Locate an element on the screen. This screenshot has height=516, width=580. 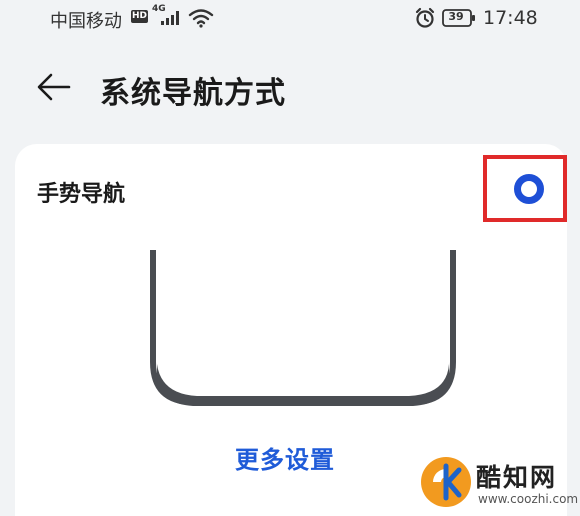
more-settings-link: 更多设置 is located at coordinates (285, 457).